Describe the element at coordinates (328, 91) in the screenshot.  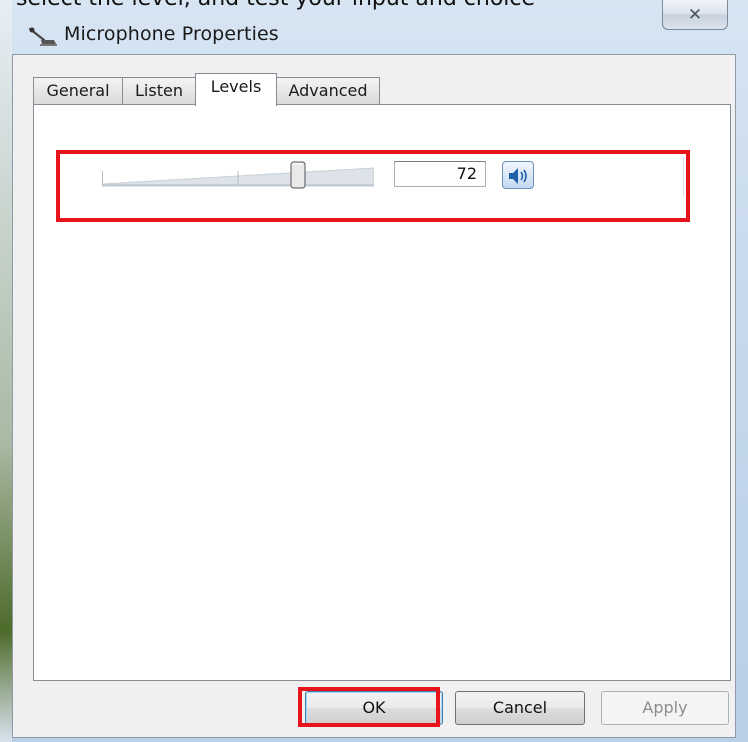
I see `tab-advanced: Advanced` at that location.